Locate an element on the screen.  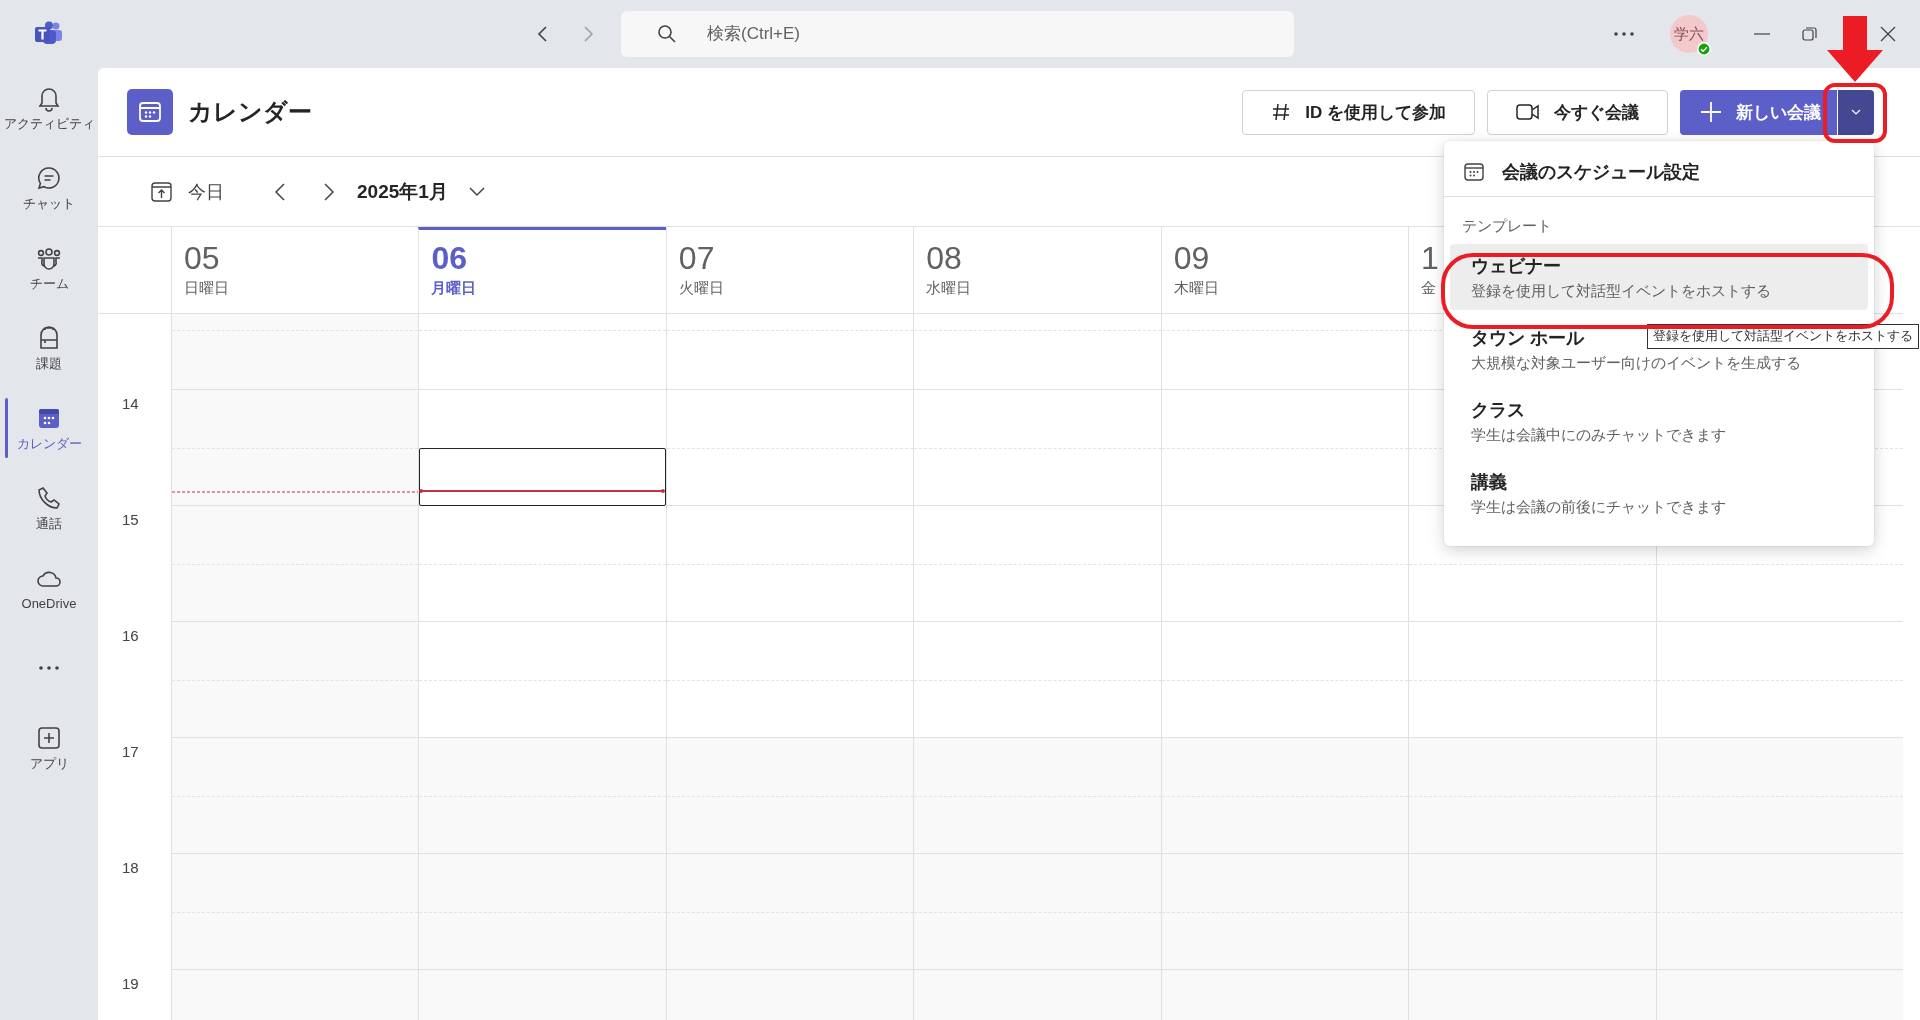
annotation-ring is located at coordinates (1855, 113).